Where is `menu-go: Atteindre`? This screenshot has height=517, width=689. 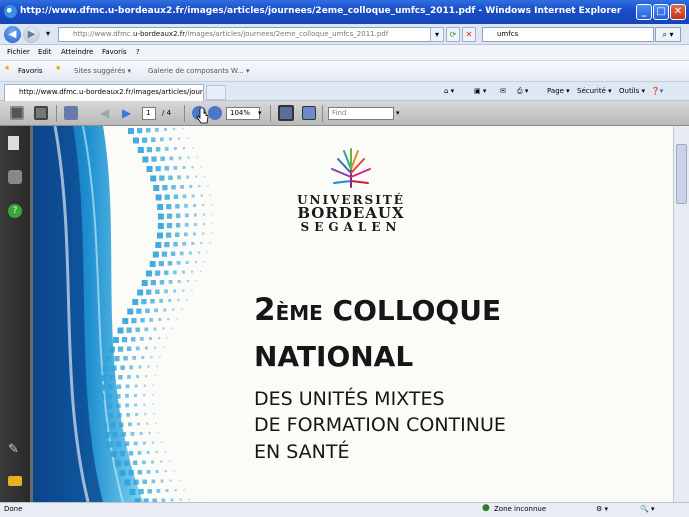 menu-go: Atteindre is located at coordinates (77, 52).